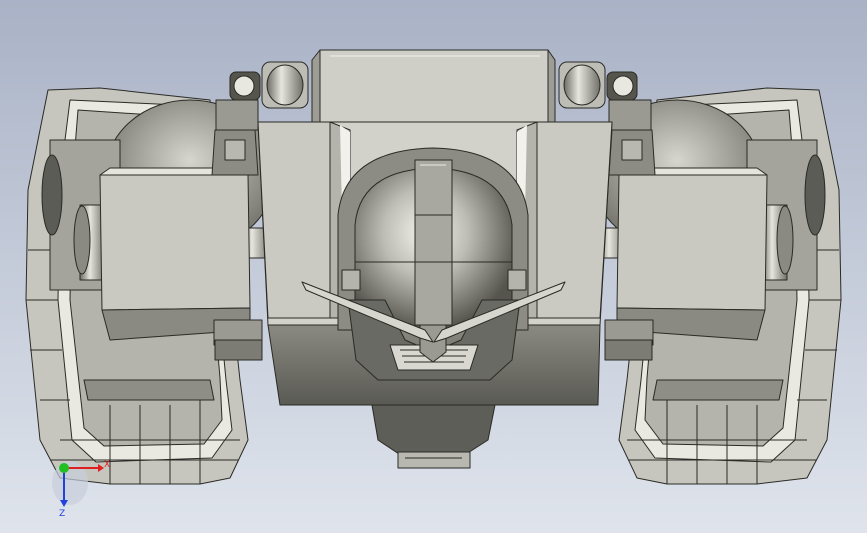  I want to click on left-side-box, so click(181, 256).